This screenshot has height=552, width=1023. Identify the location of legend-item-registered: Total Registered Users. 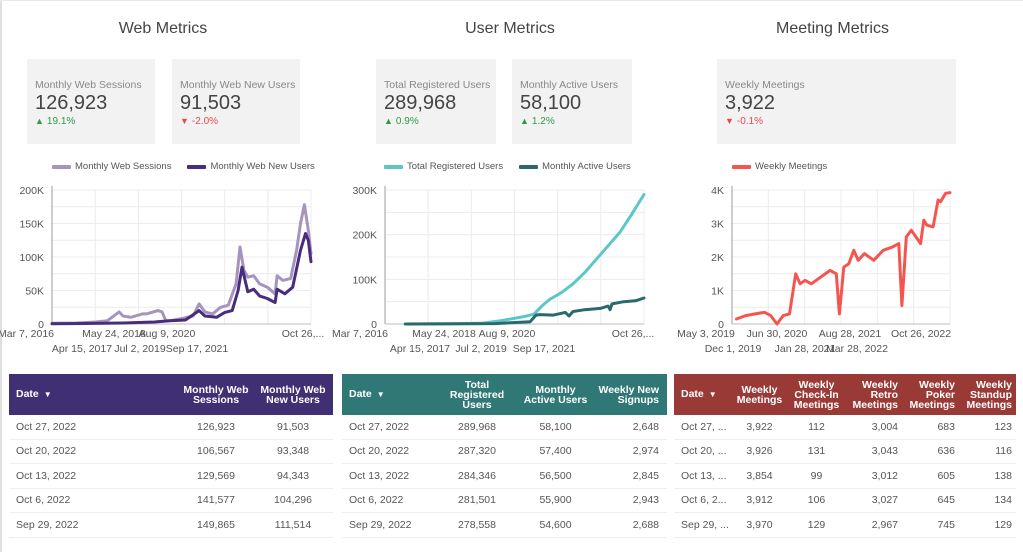
(443, 166).